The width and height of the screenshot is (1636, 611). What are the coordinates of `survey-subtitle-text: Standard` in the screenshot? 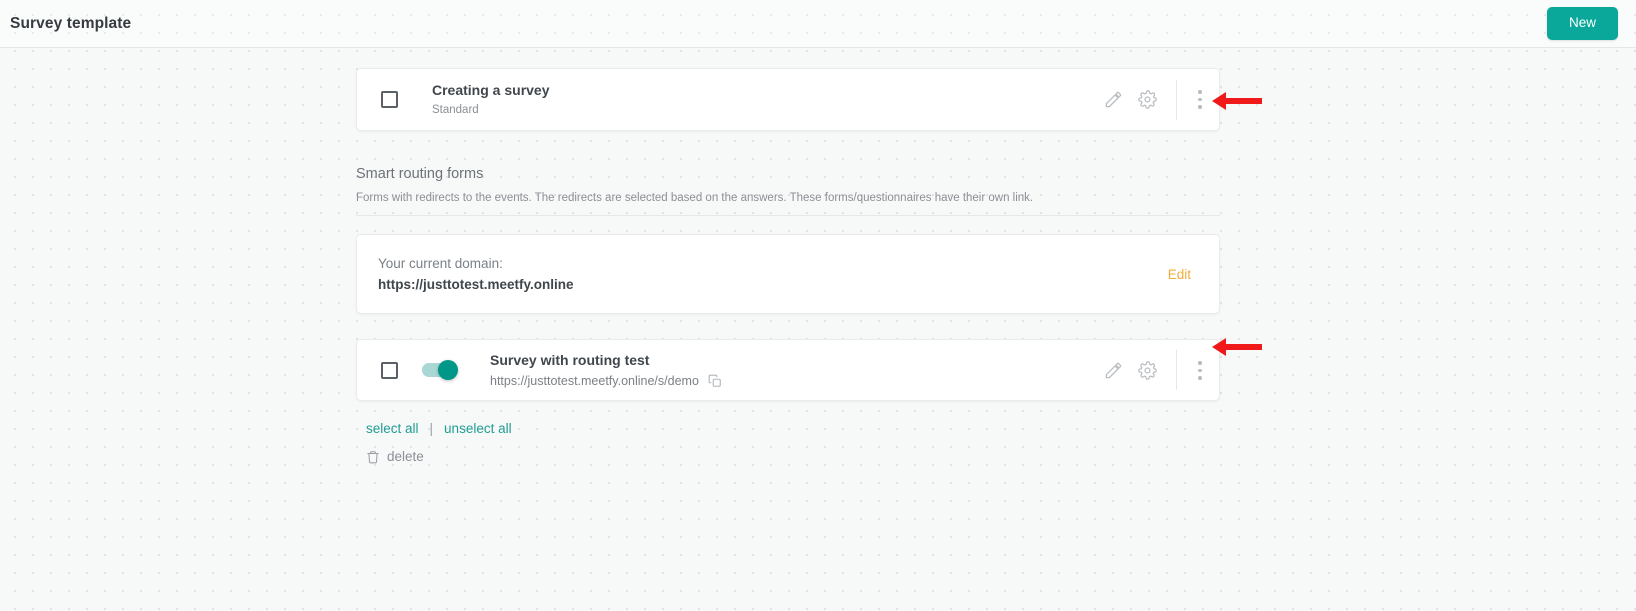 It's located at (455, 109).